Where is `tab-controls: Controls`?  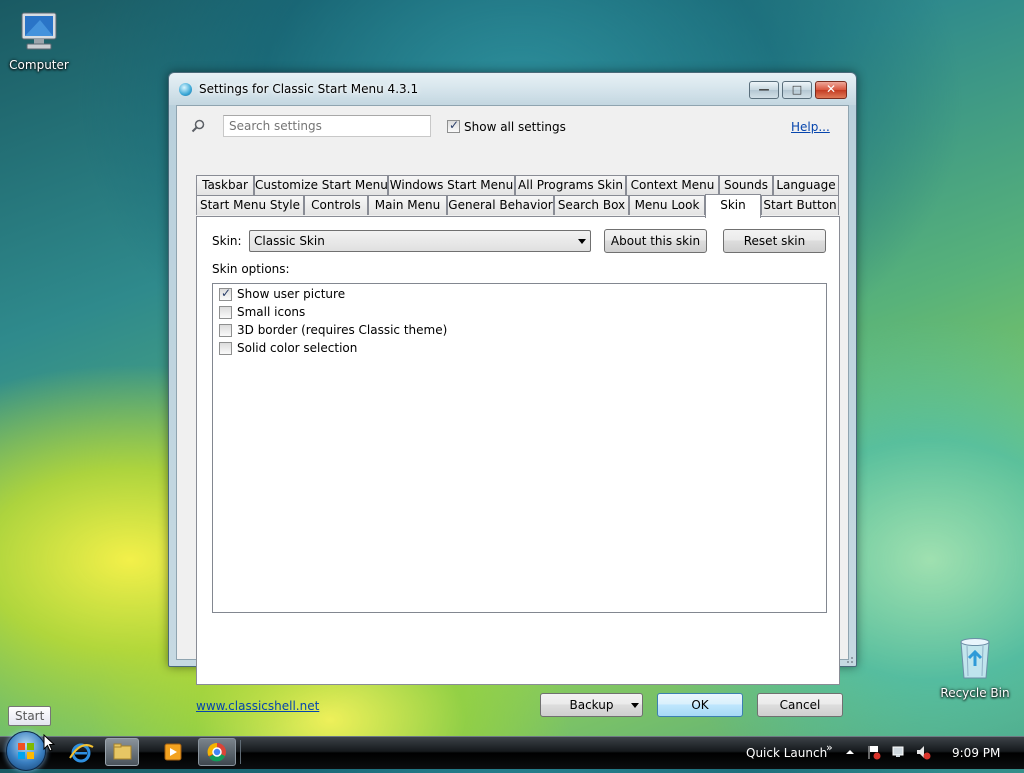 tab-controls: Controls is located at coordinates (336, 205).